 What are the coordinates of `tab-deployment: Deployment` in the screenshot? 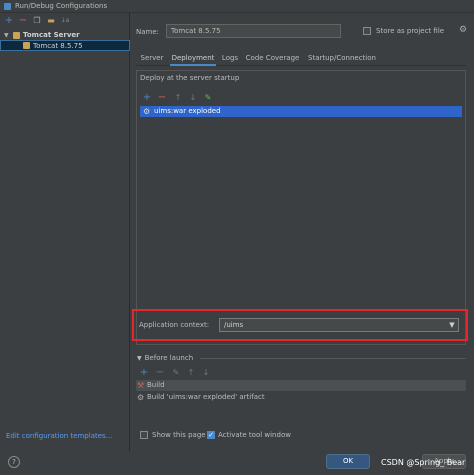 It's located at (193, 58).